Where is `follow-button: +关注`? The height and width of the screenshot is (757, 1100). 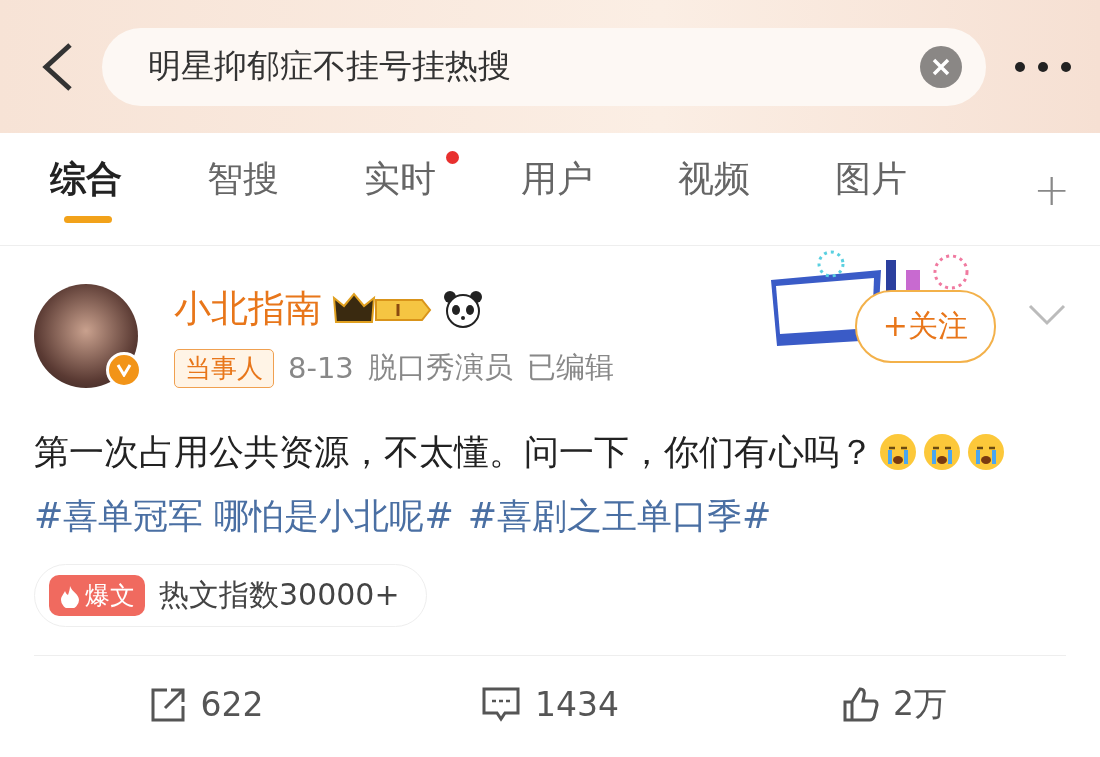 follow-button: +关注 is located at coordinates (925, 326).